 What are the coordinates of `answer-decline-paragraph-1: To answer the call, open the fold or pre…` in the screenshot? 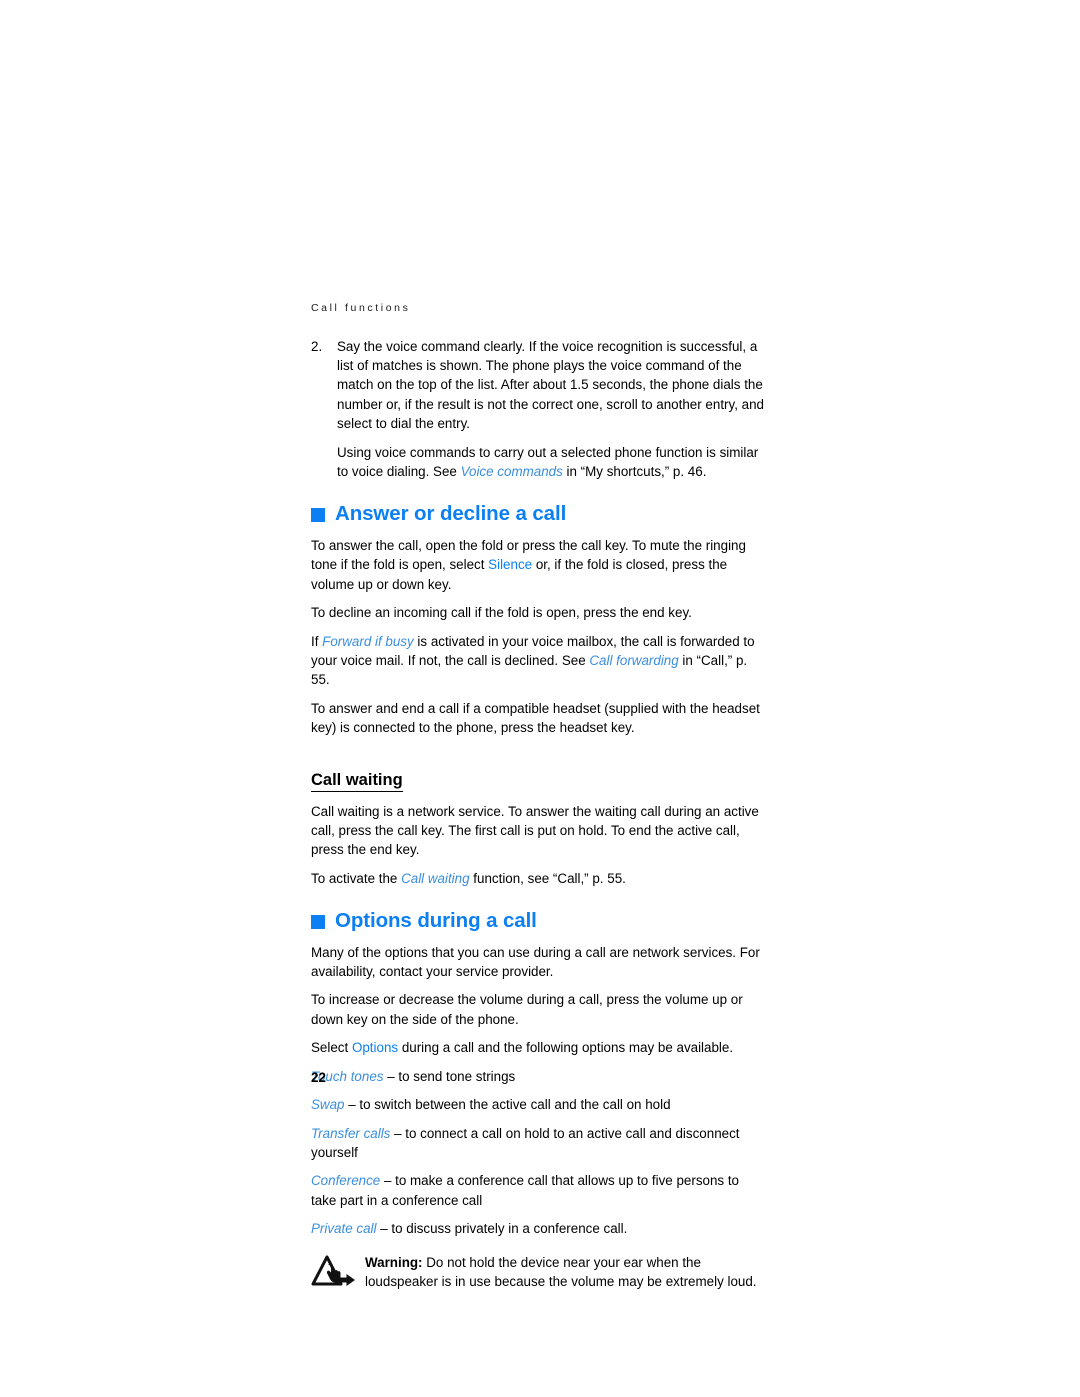 It's located at (539, 565).